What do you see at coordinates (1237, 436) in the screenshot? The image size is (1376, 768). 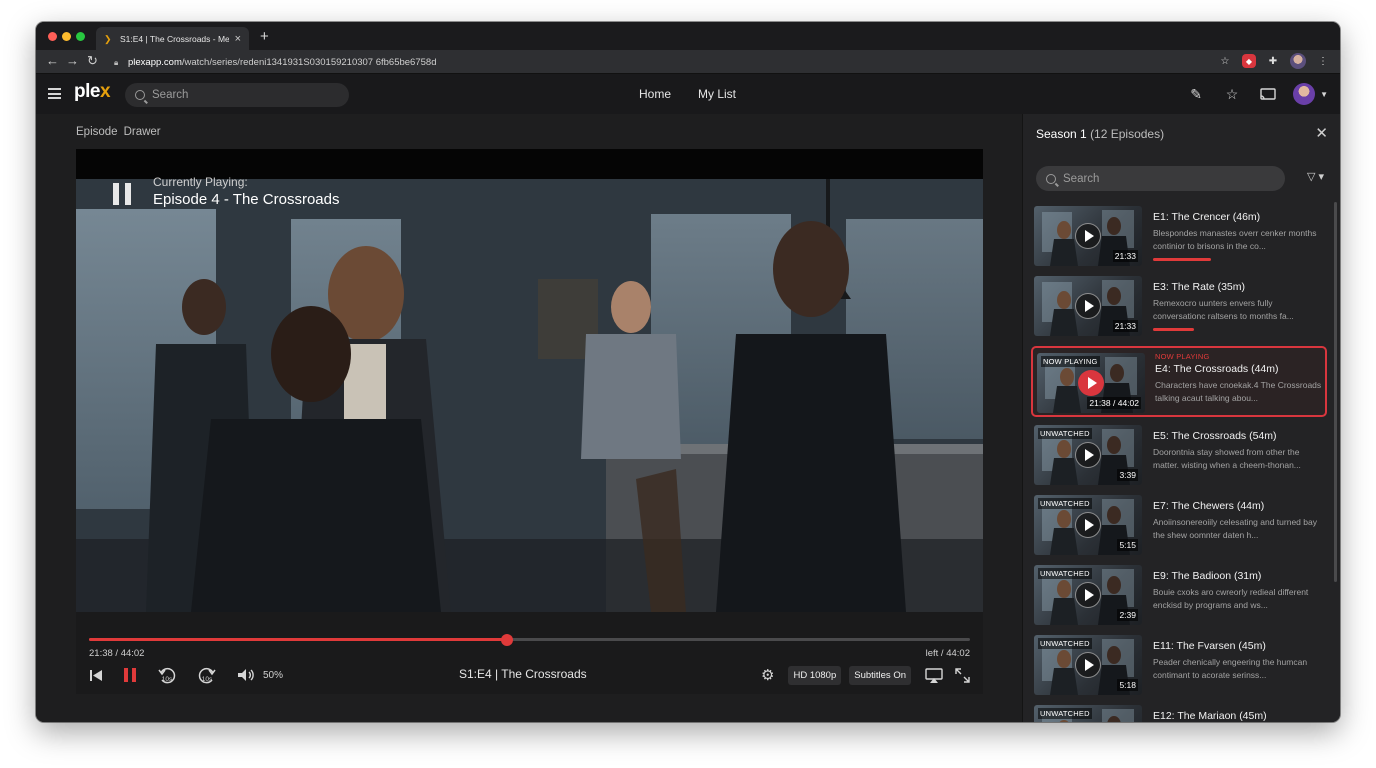 I see `episode-title: E5: The Crossroads (54m)` at bounding box center [1237, 436].